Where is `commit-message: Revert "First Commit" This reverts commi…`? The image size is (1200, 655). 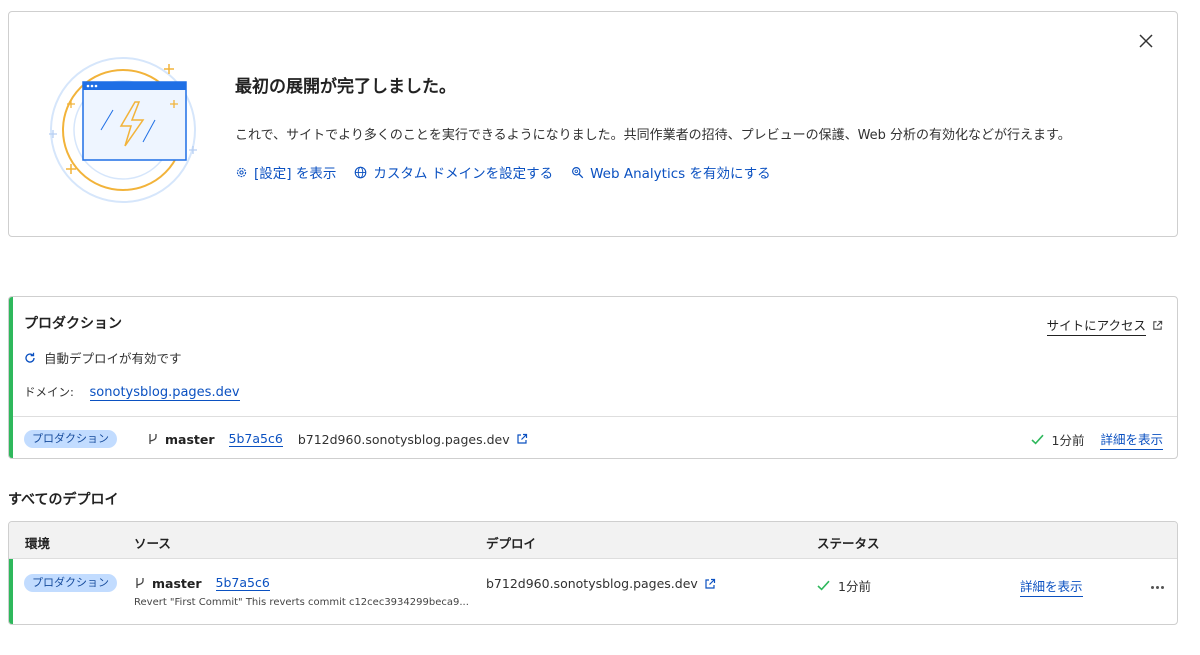
commit-message: Revert "First Commit" This reverts commi… is located at coordinates (301, 602).